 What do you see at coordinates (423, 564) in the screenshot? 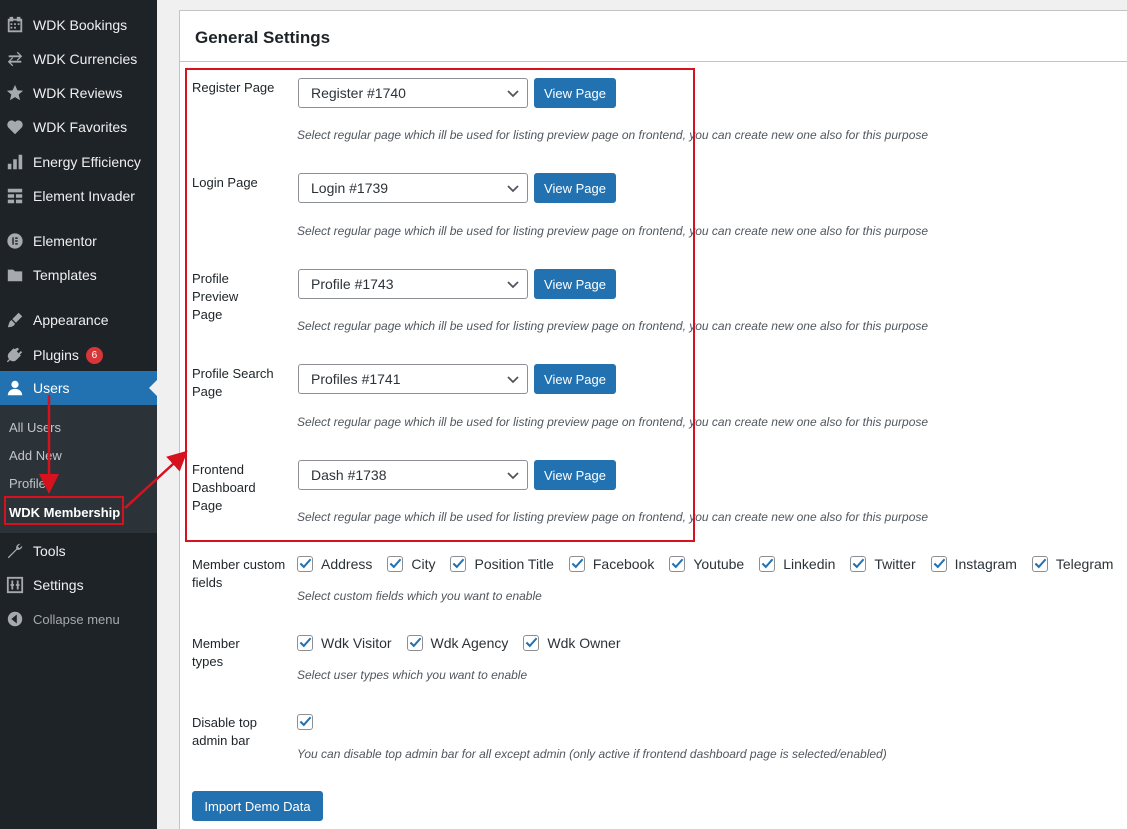
I see `checkbox-label: City` at bounding box center [423, 564].